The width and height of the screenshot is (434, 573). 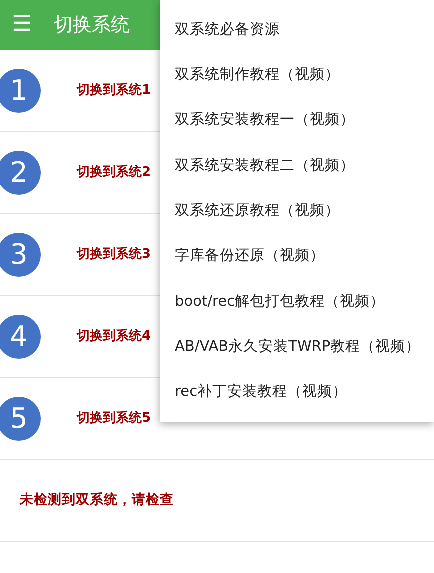 I want to click on switch-system-link: 切换到系统3, so click(x=114, y=254).